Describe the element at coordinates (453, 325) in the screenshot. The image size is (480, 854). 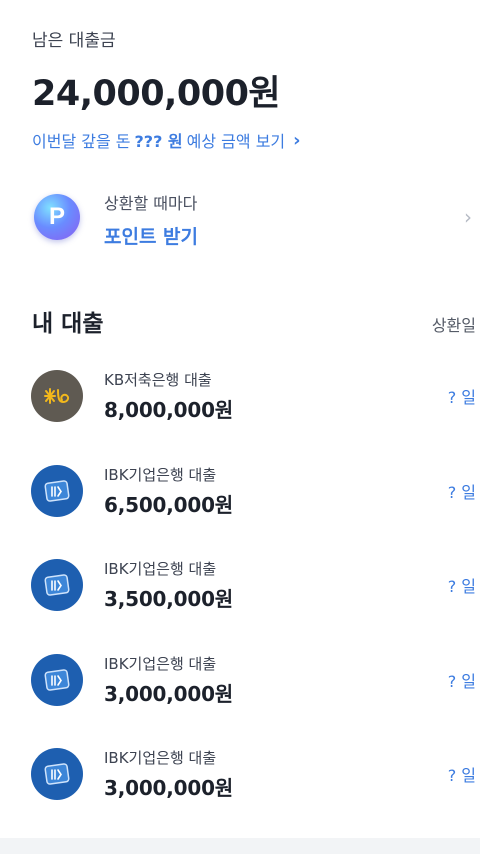
I see `repayment-date-column-label: 상환일` at that location.